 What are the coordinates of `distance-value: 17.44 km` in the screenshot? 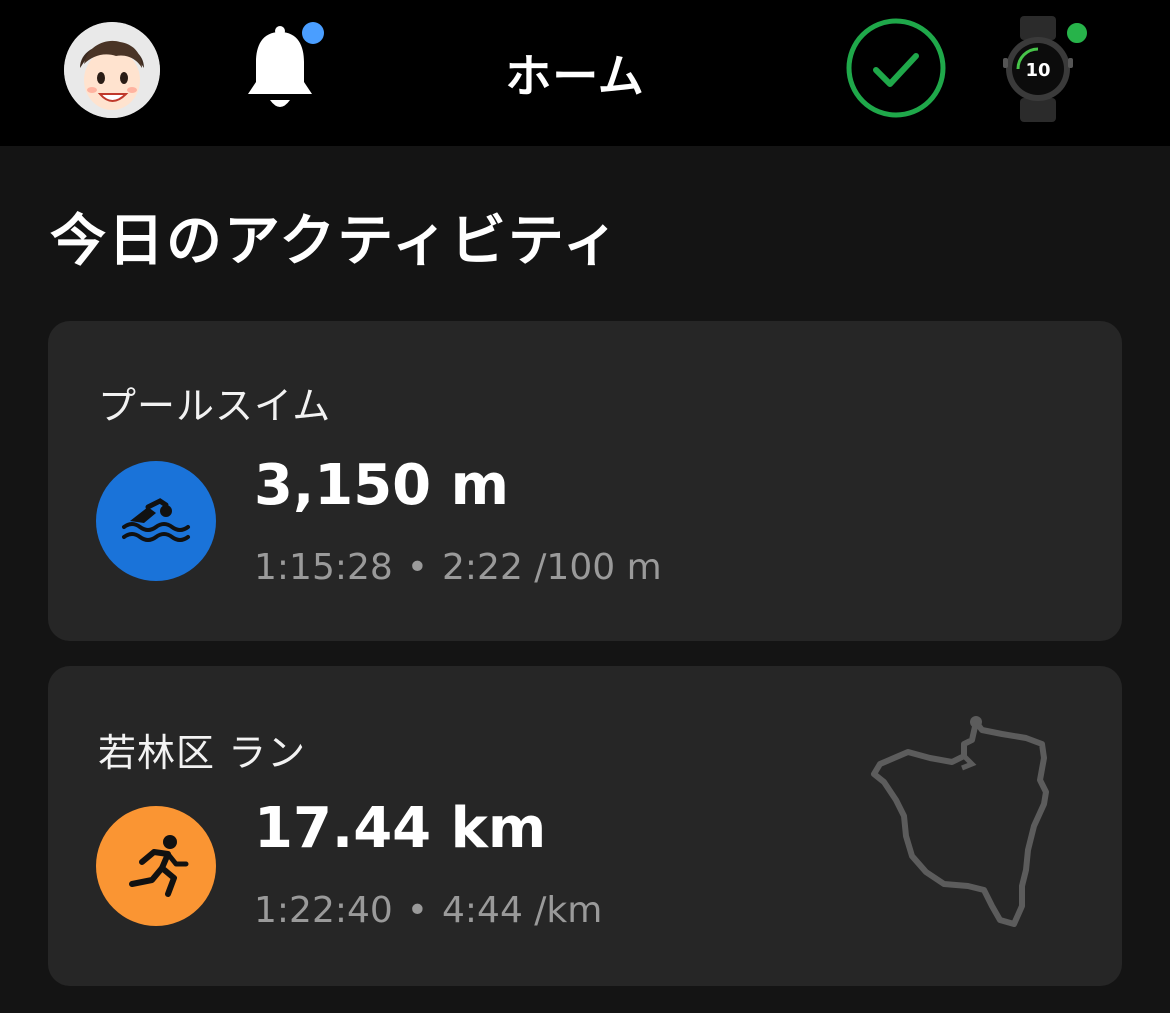 It's located at (400, 828).